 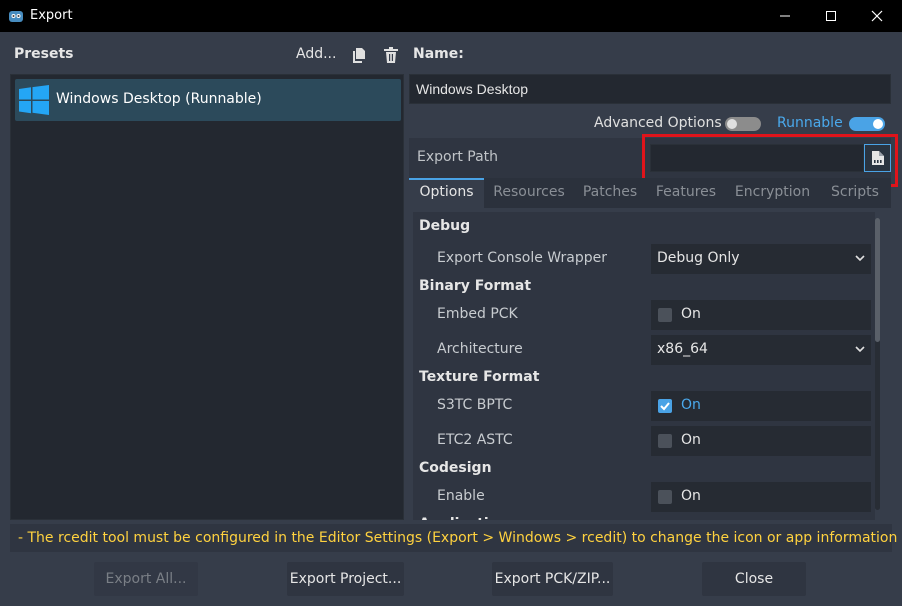 I want to click on enable-checkbox: On, so click(x=761, y=497).